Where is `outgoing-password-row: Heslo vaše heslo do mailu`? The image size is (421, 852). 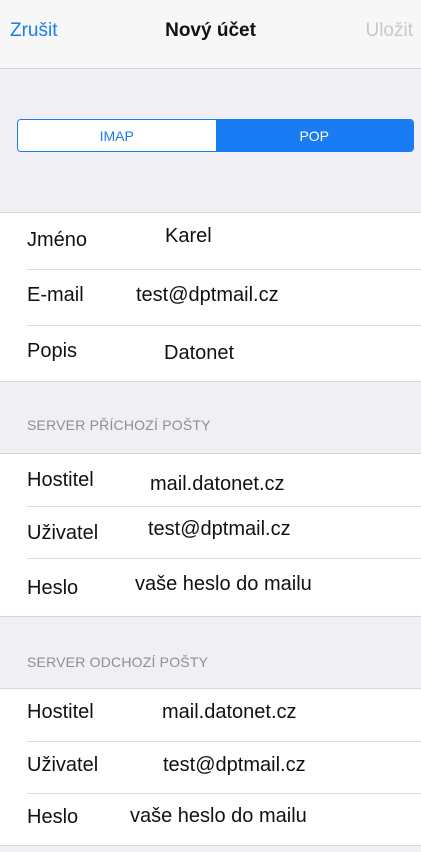 outgoing-password-row: Heslo vaše heslo do mailu is located at coordinates (210, 819).